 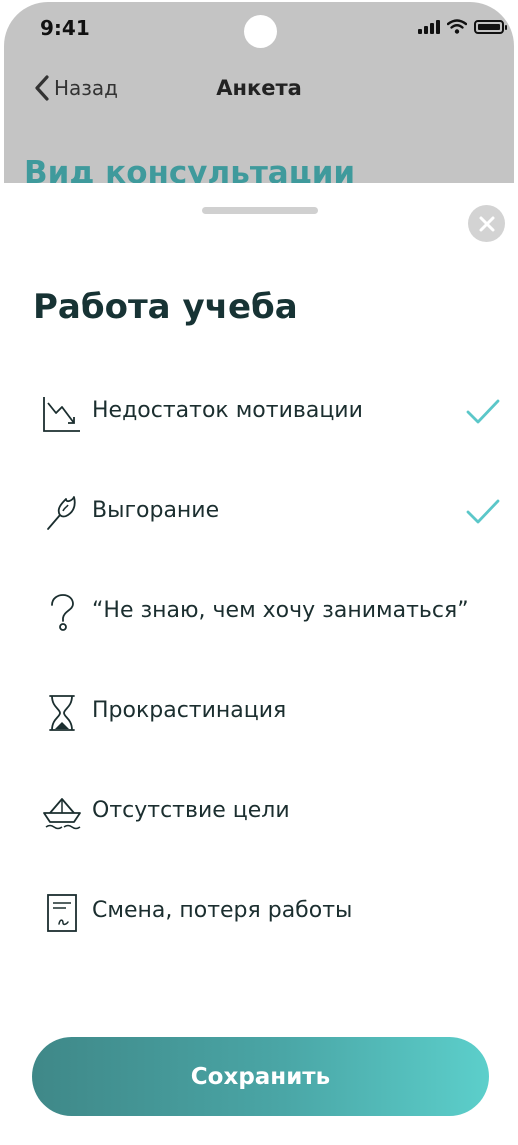 I want to click on status-icons, so click(x=462, y=26).